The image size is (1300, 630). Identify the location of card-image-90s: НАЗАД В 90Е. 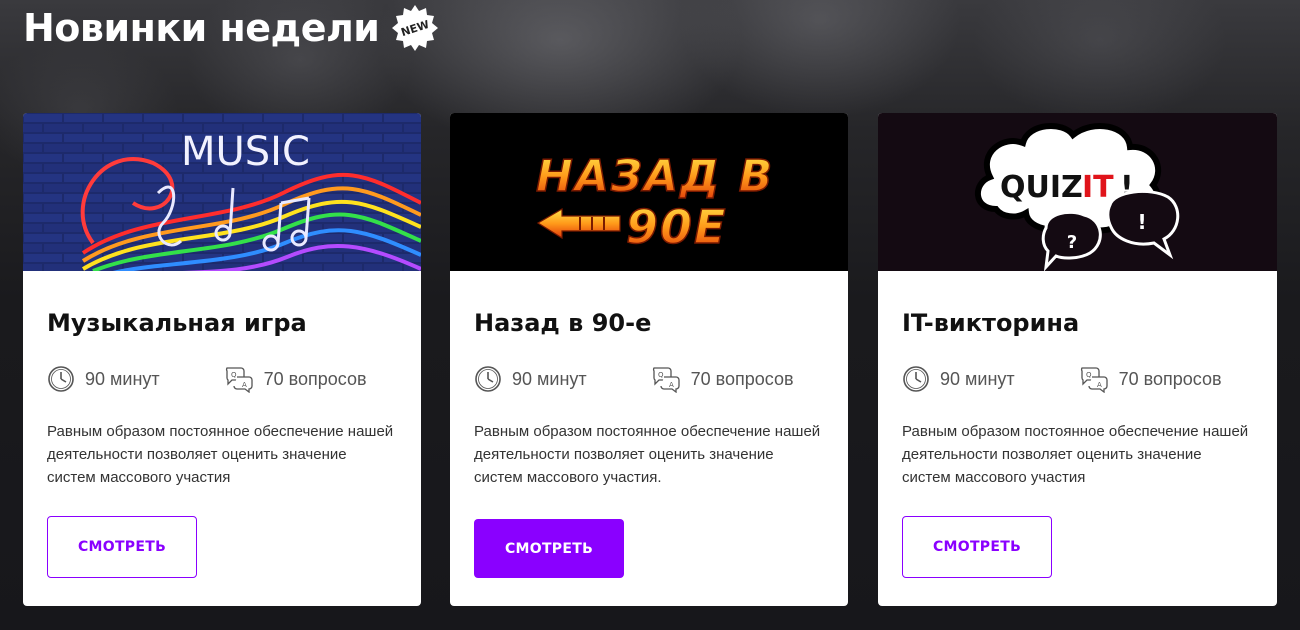
(649, 192).